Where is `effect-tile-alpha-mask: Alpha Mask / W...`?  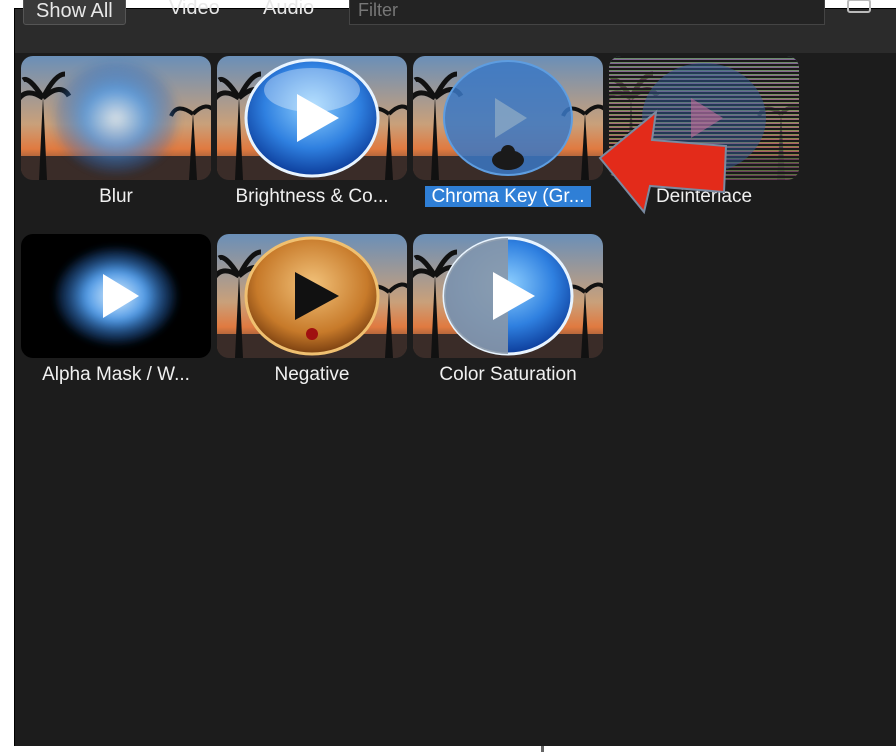
effect-tile-alpha-mask: Alpha Mask / W... is located at coordinates (116, 319).